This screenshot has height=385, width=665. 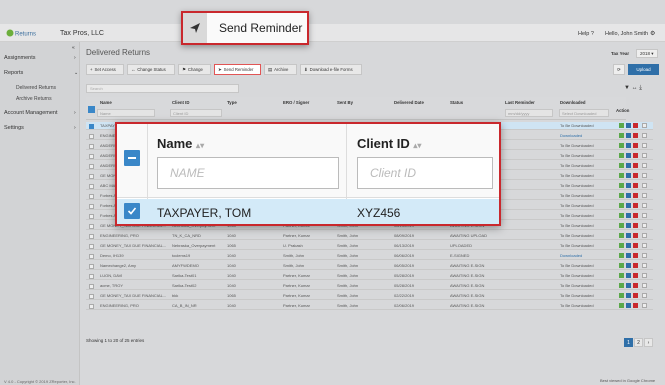 I want to click on user-greeting: Hello, John Smith, so click(x=626, y=34).